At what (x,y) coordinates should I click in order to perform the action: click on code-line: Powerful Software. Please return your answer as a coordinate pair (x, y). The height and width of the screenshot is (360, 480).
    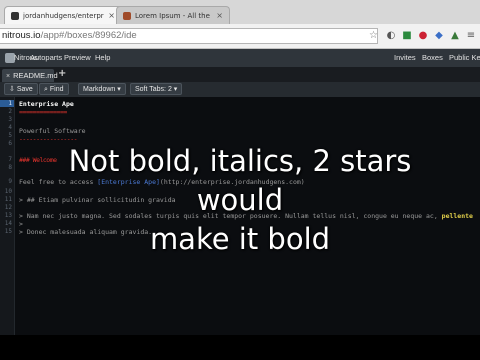
    Looking at the image, I should click on (52, 131).